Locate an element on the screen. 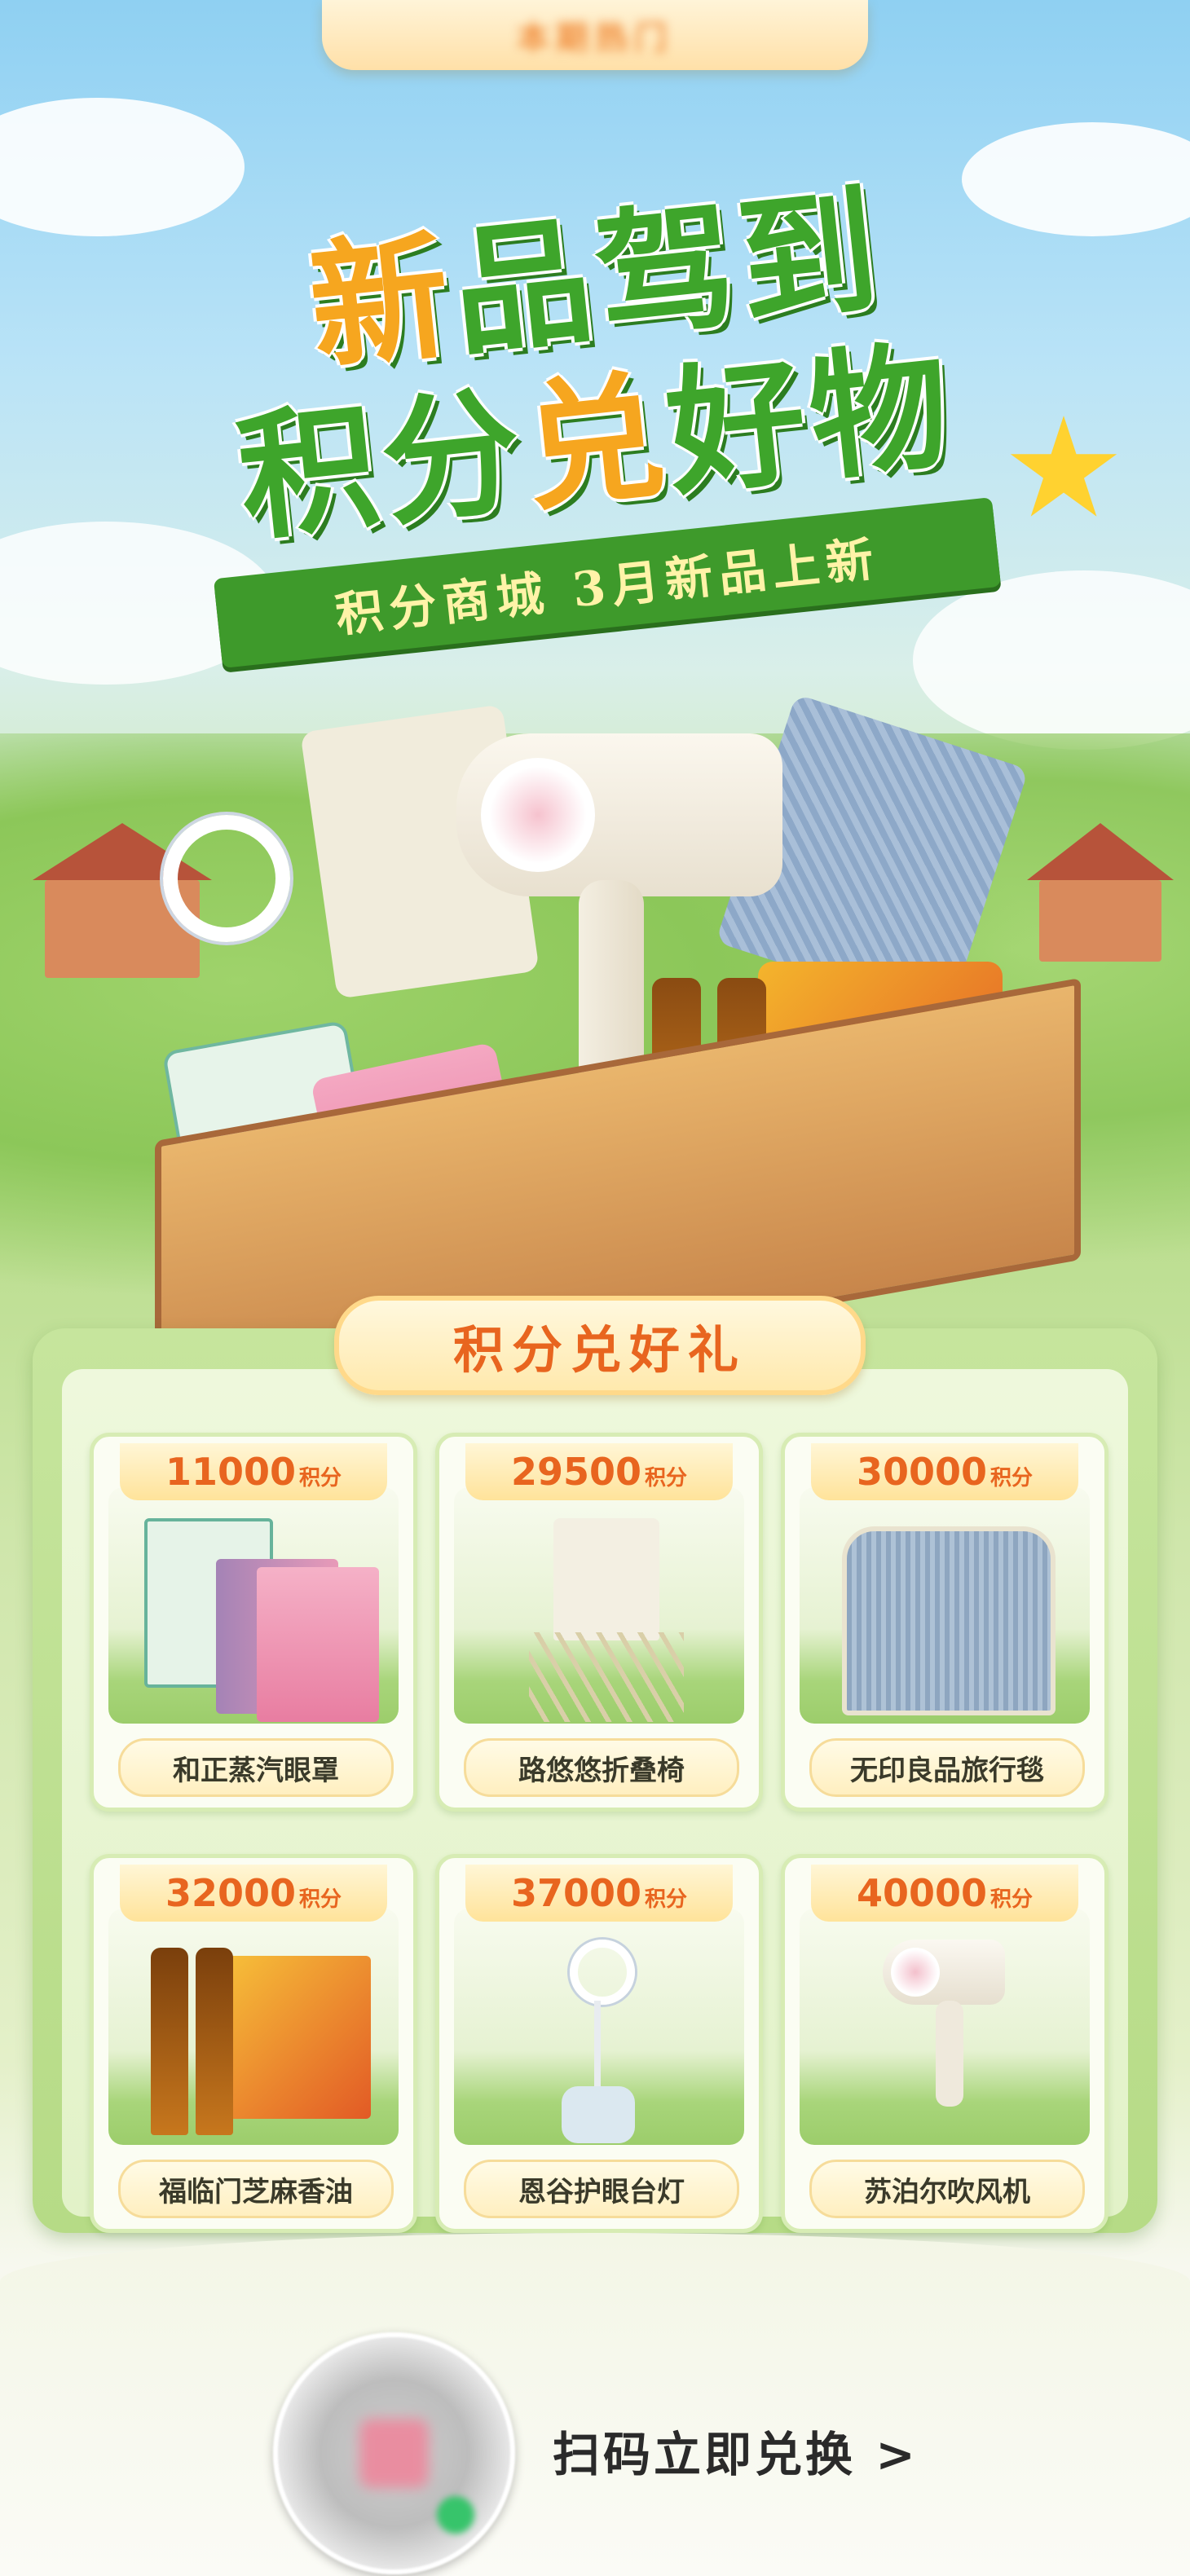 The height and width of the screenshot is (2576, 1190). lamp-ring-image is located at coordinates (602, 1973).